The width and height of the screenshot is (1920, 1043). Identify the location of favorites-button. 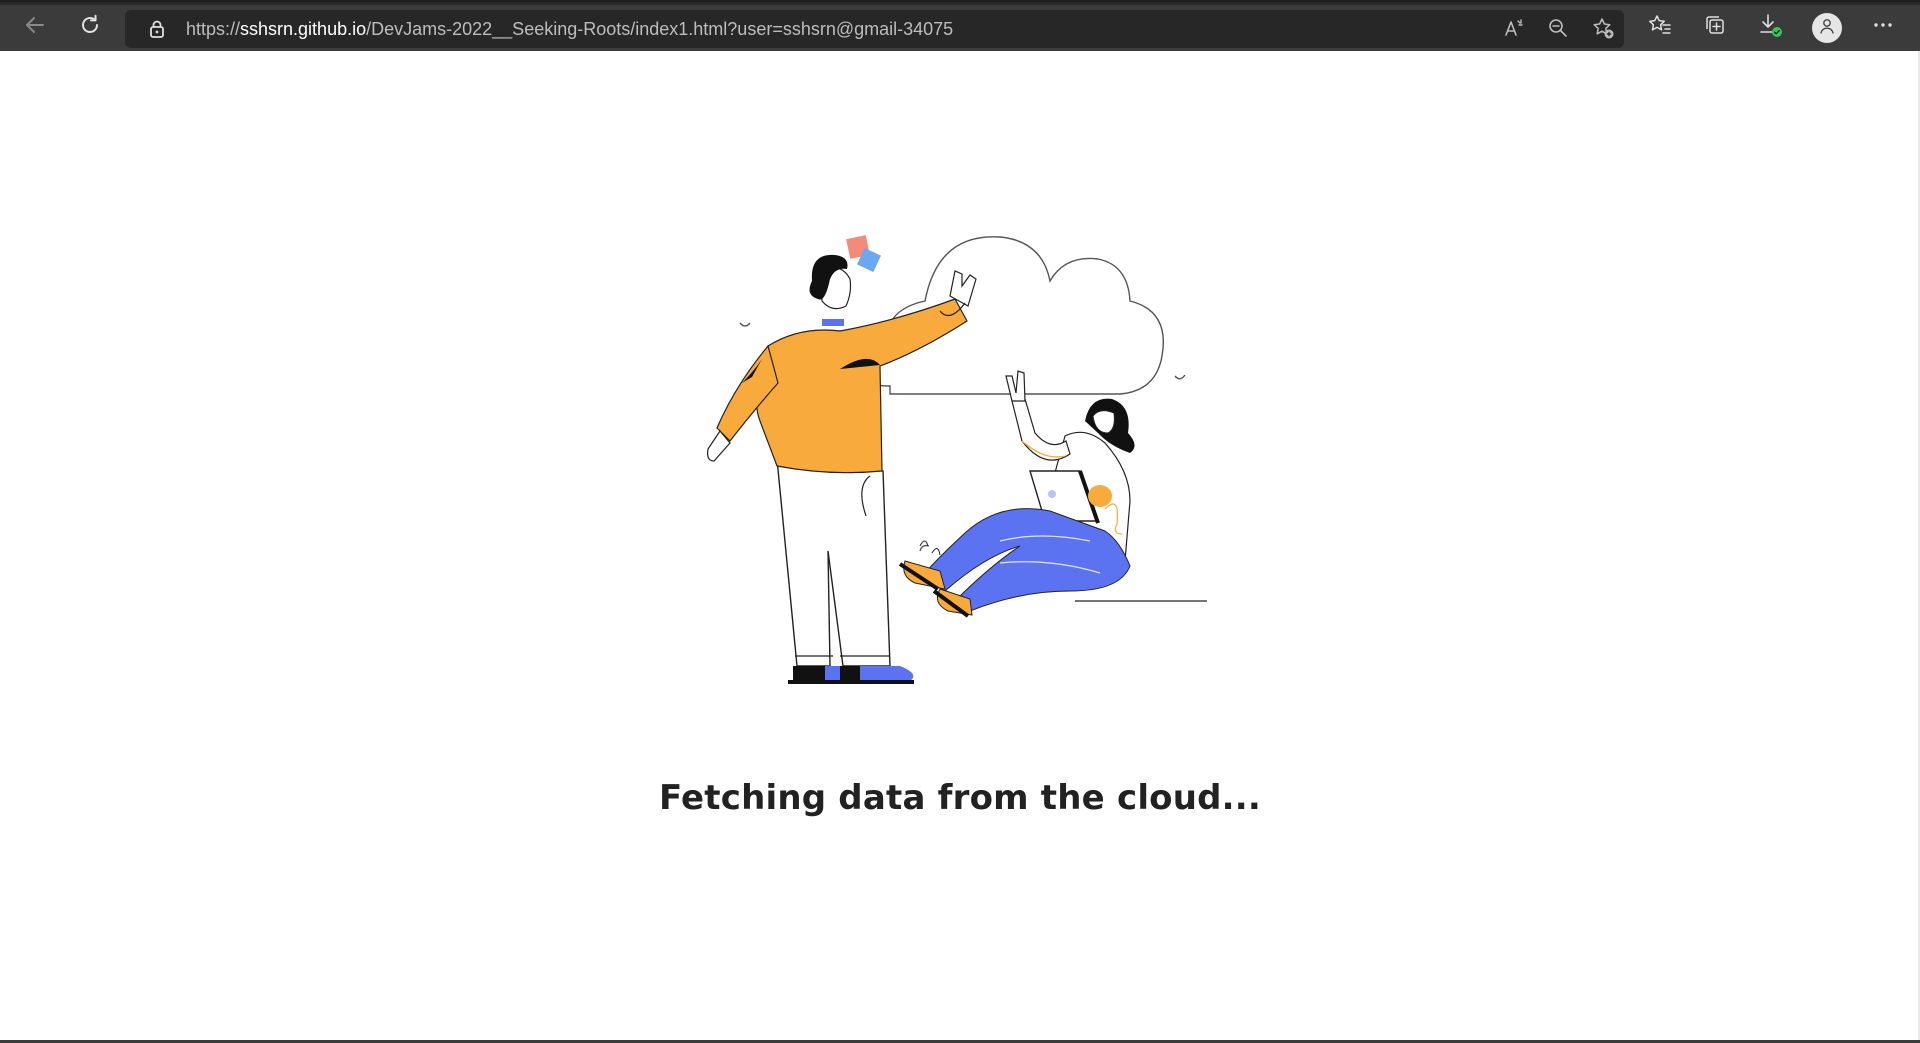
(1660, 27).